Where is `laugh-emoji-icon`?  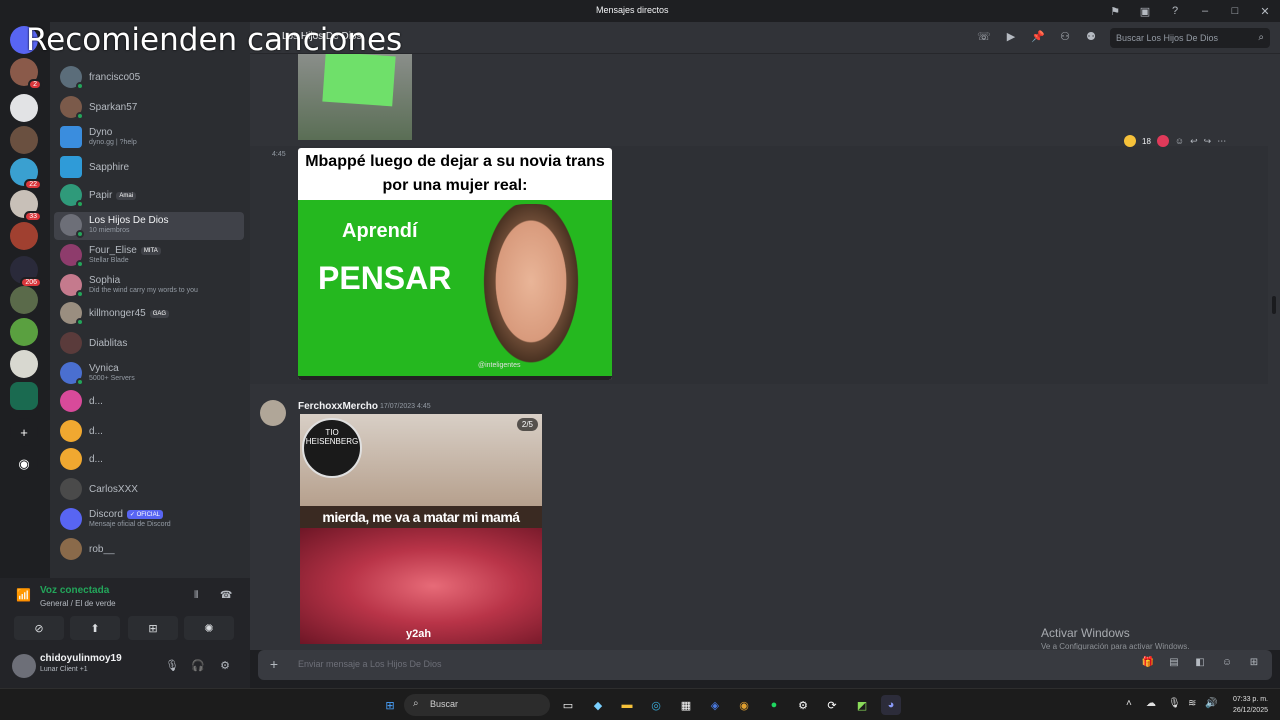
laugh-emoji-icon is located at coordinates (1130, 141).